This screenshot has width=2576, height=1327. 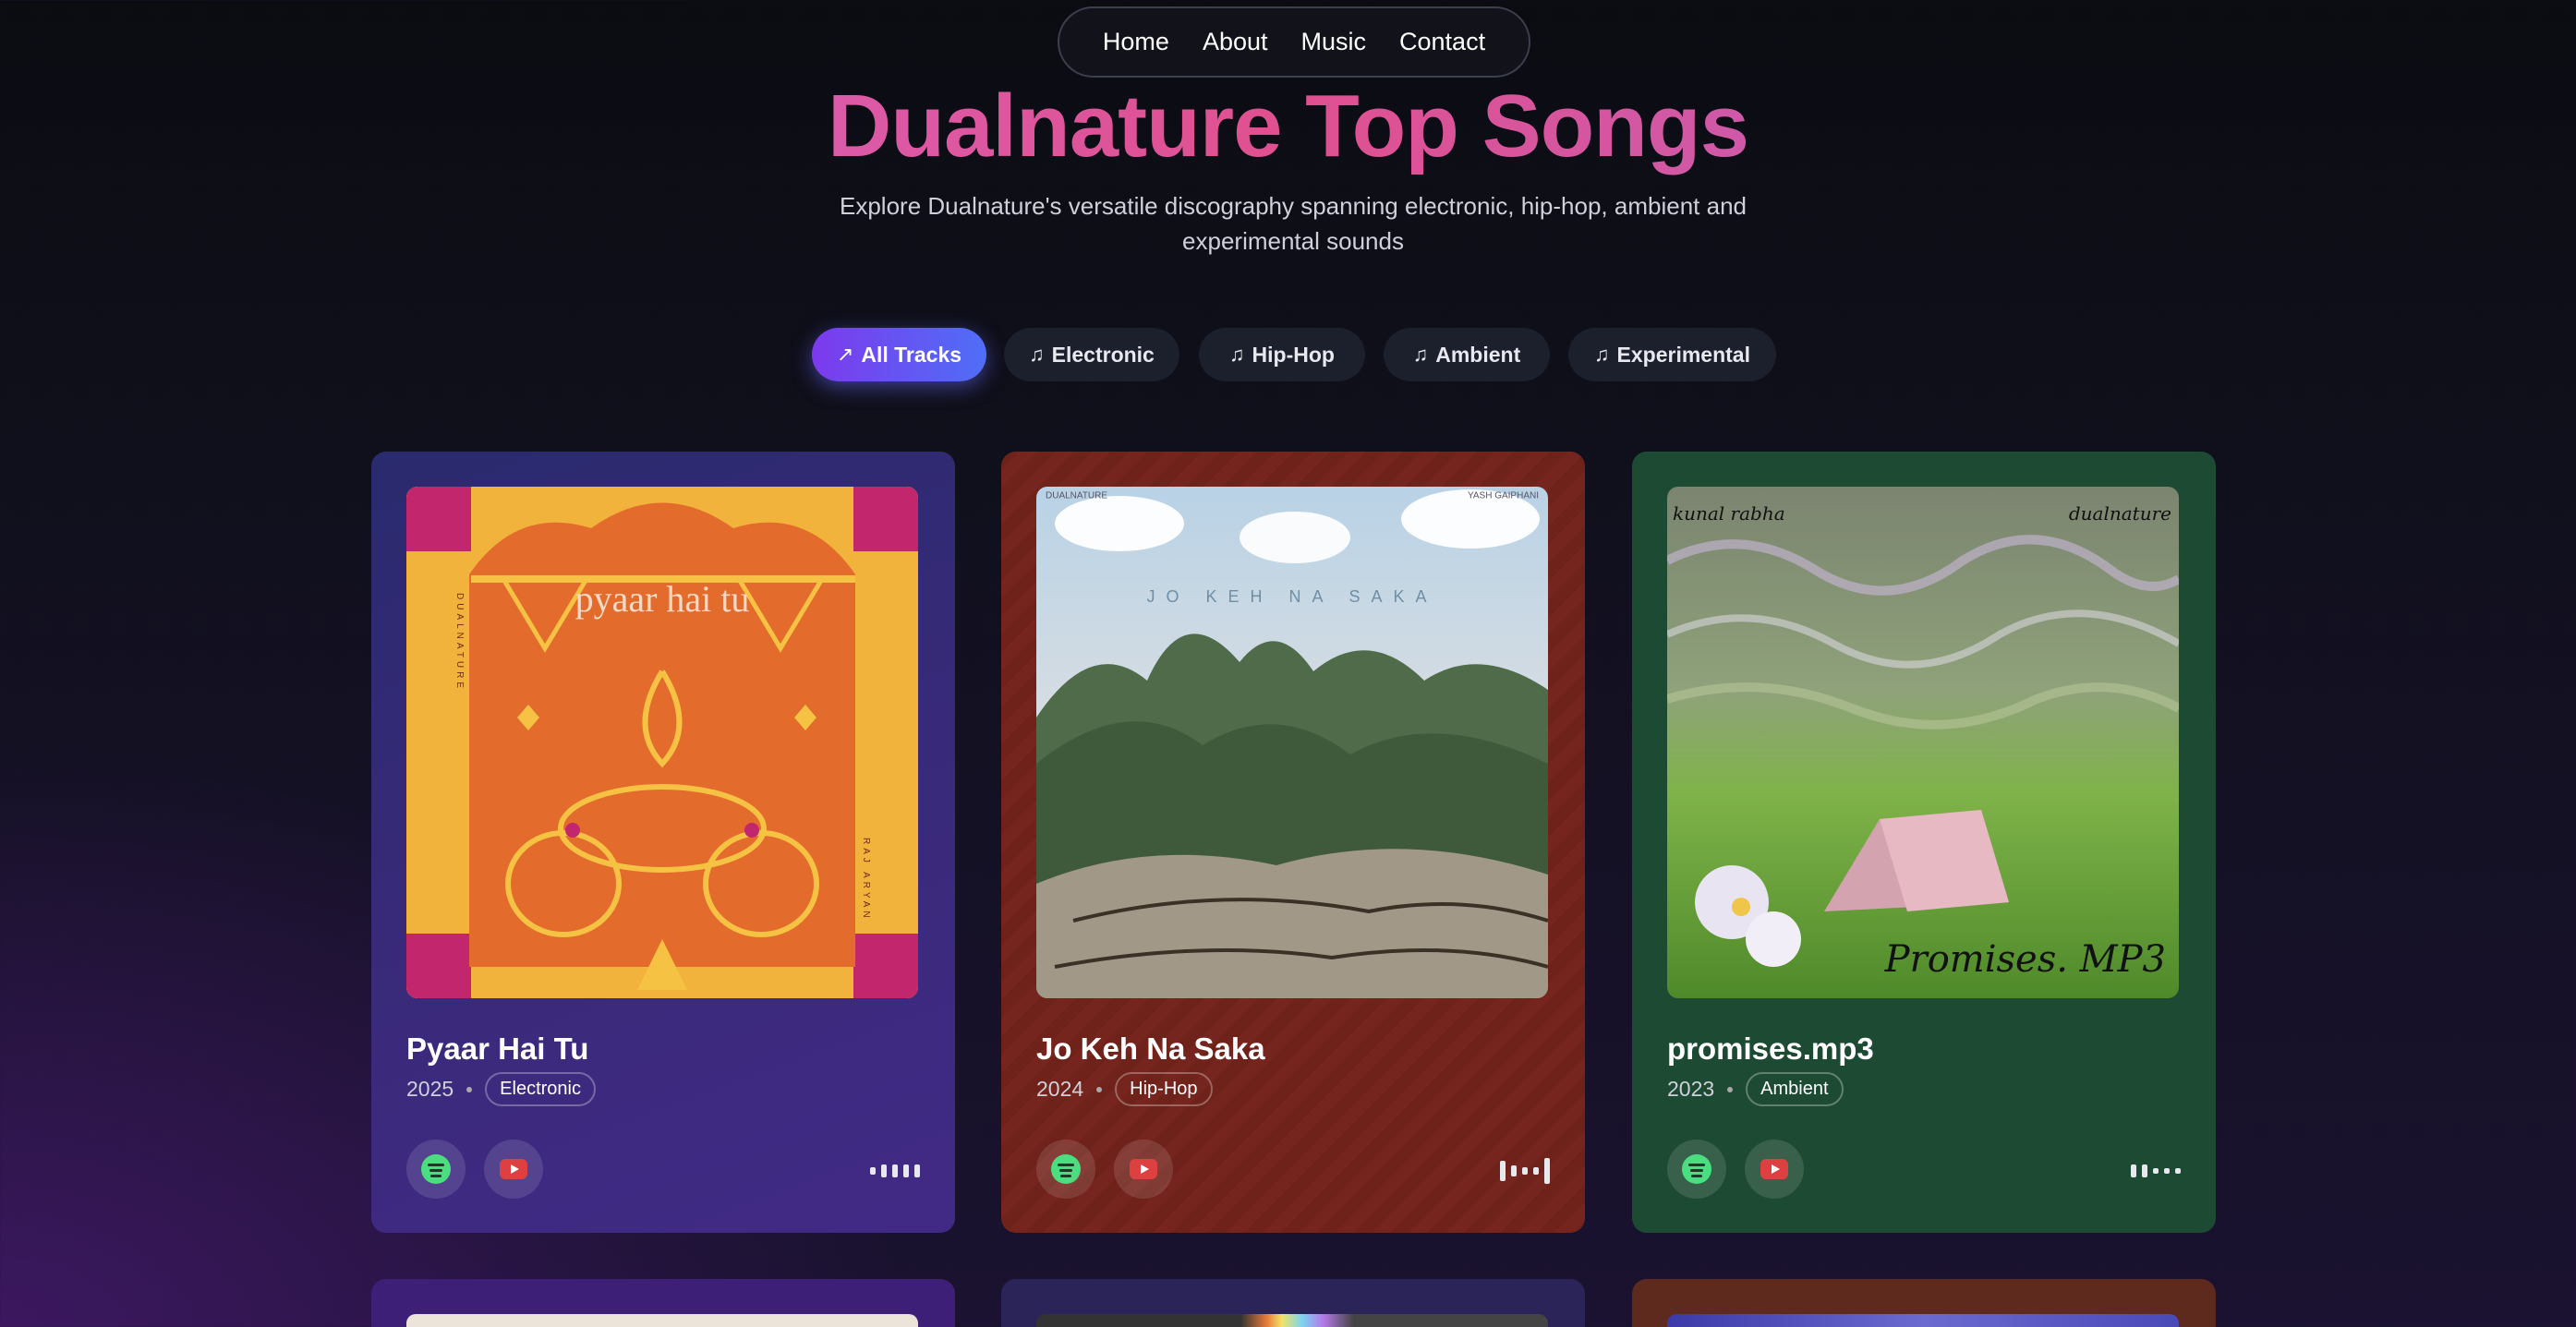 What do you see at coordinates (1150, 1048) in the screenshot?
I see `track-title: Jo Keh Na Saka` at bounding box center [1150, 1048].